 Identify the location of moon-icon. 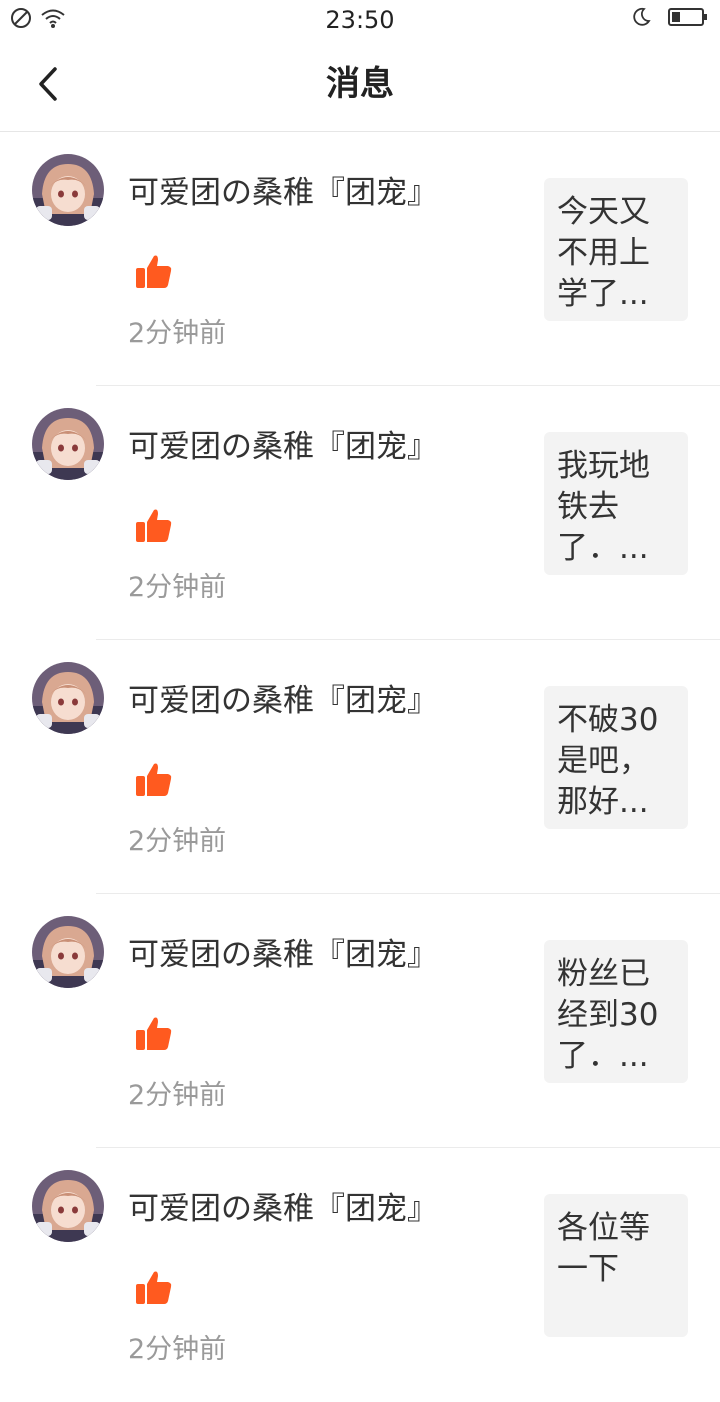
(641, 19).